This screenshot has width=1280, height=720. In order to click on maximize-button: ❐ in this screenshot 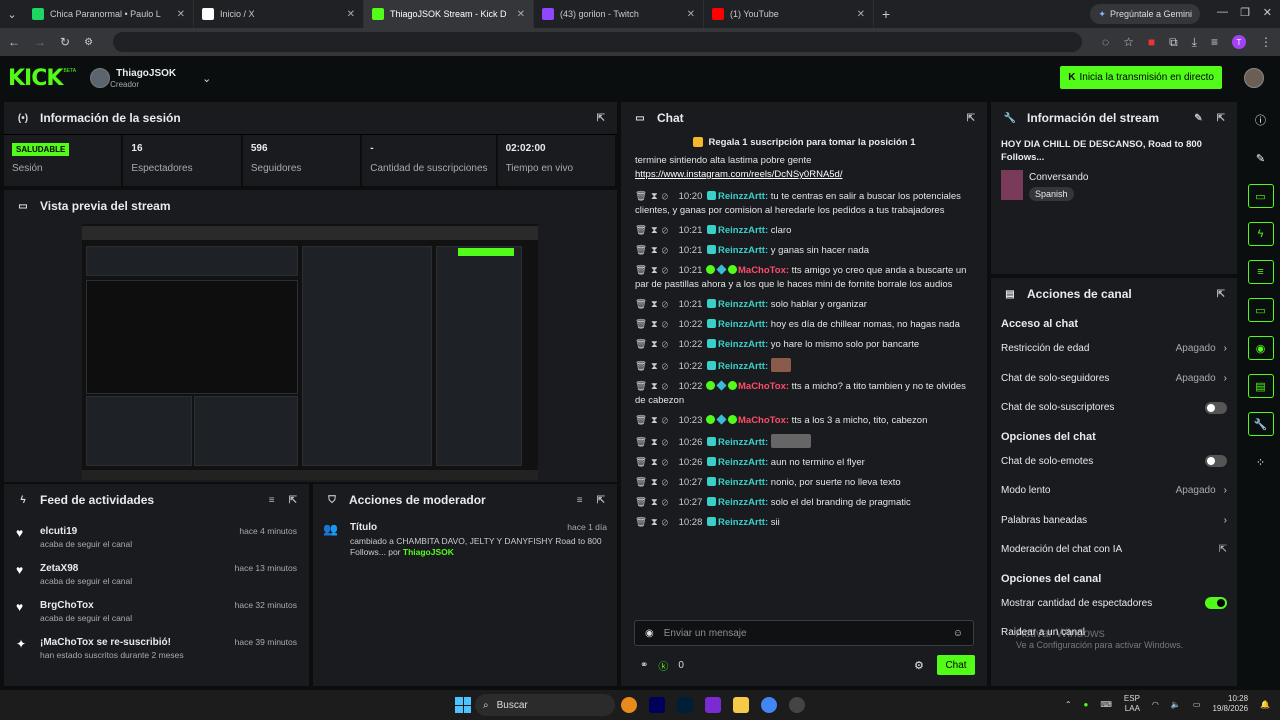, I will do `click(1245, 12)`.